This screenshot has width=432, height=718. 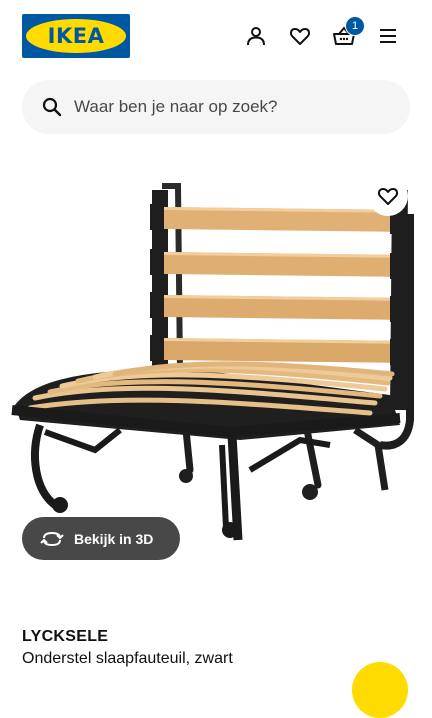 I want to click on view-in-3d-label: Bekijk in 3D, so click(x=114, y=538).